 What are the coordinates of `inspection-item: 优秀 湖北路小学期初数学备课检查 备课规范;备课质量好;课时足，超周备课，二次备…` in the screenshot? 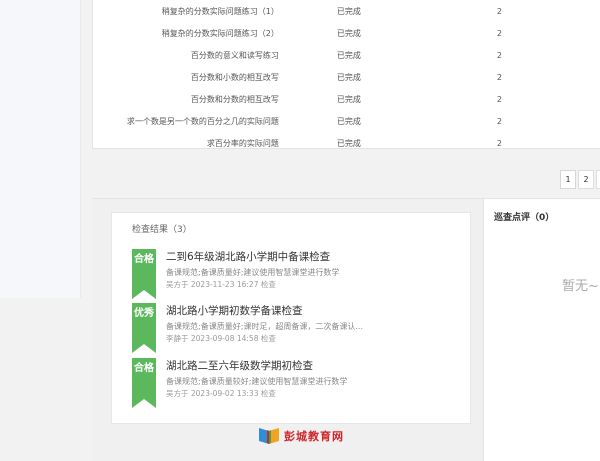 It's located at (297, 329).